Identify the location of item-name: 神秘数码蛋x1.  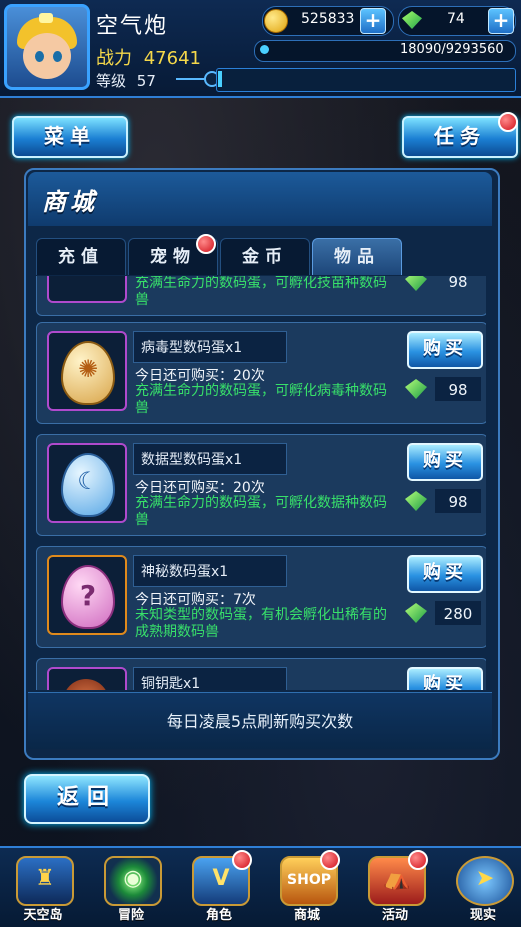
(185, 572).